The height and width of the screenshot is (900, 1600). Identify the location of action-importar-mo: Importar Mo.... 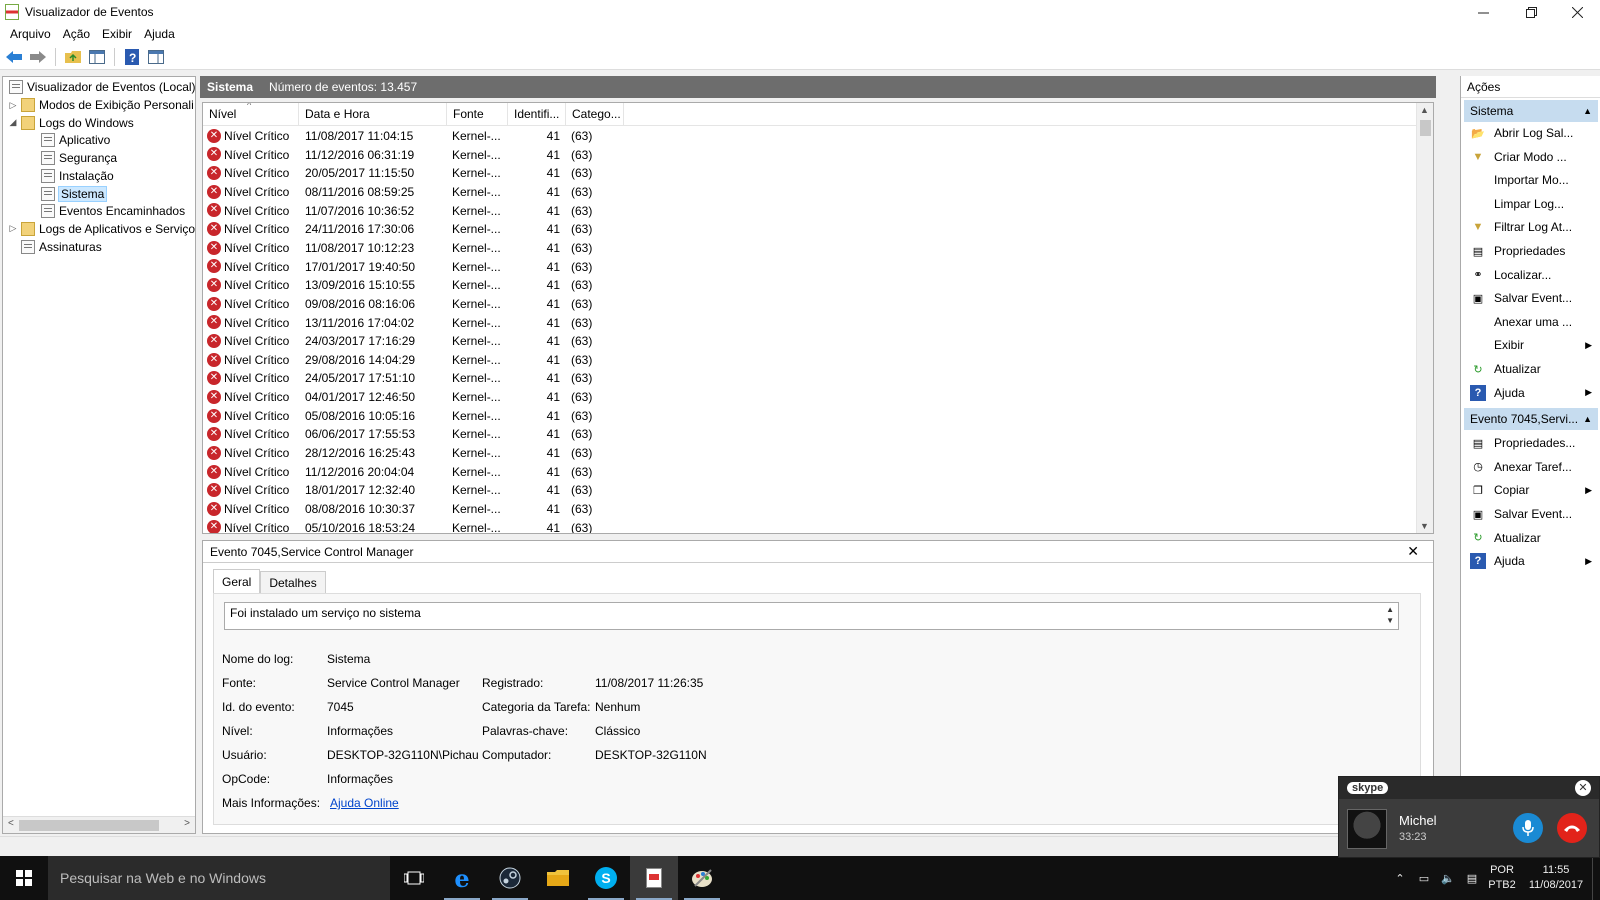
(1531, 180).